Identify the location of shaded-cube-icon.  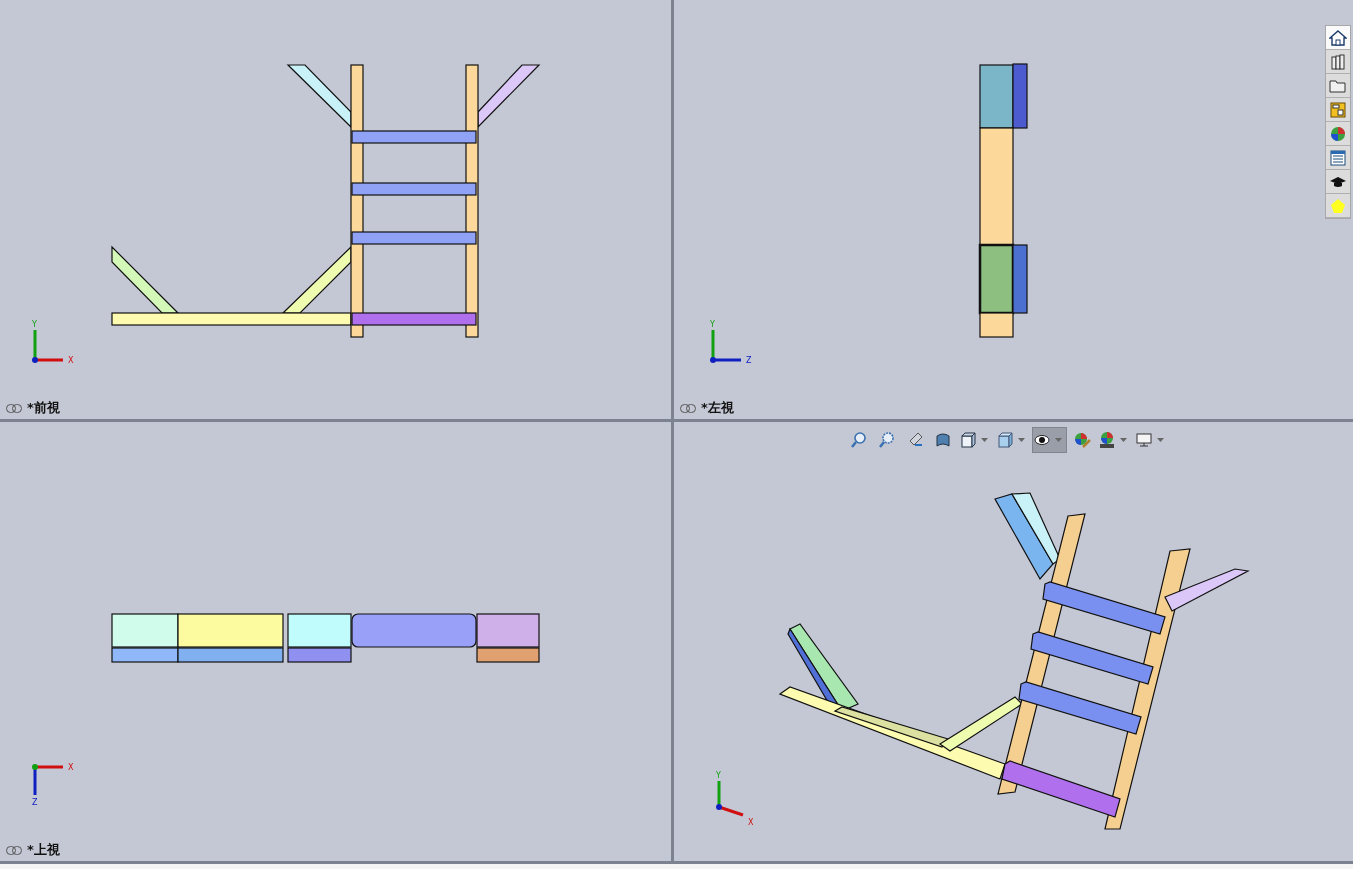
(1005, 440).